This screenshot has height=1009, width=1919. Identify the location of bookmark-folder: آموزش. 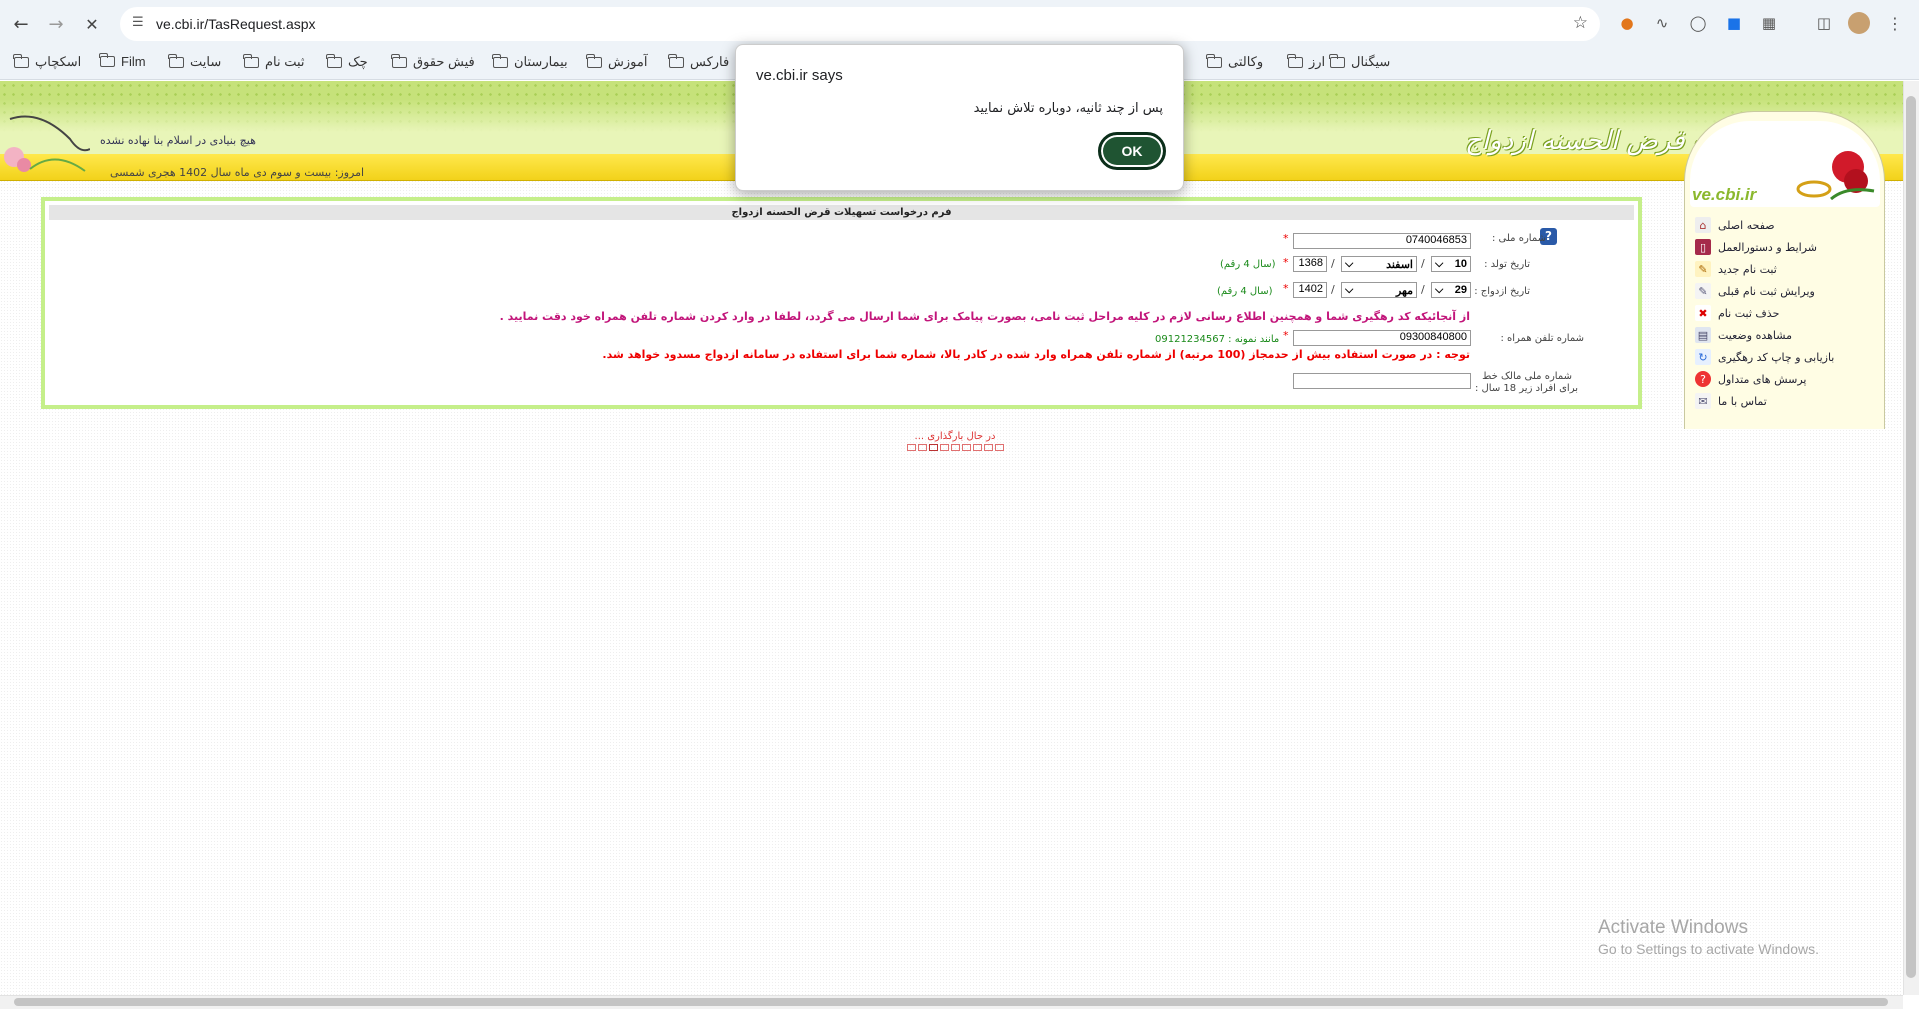
(616, 61).